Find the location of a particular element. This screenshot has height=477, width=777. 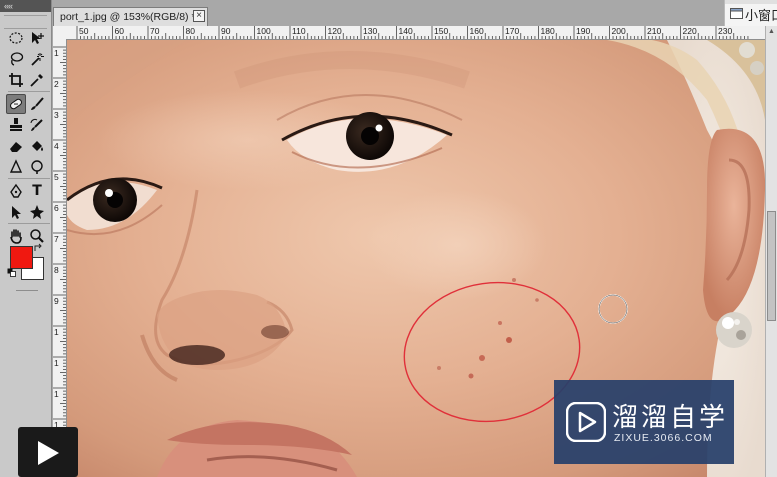

ruler-label: 60 is located at coordinates (120, 31).